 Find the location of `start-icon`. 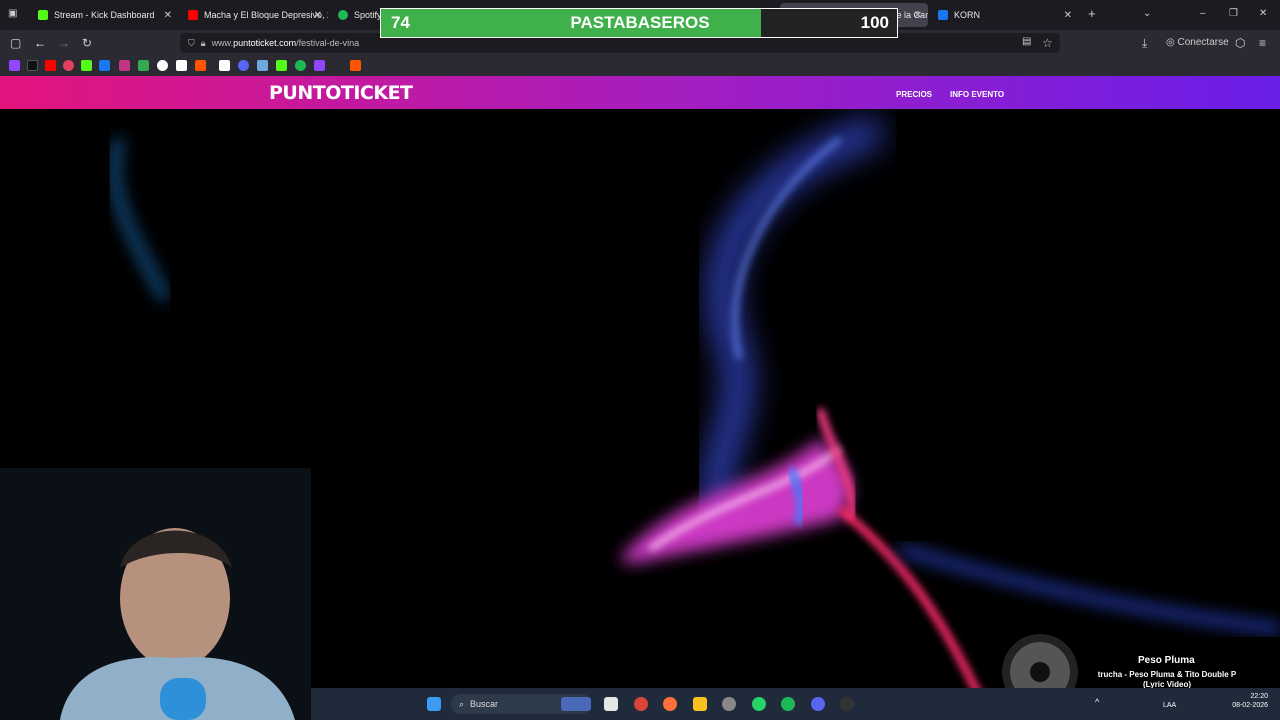

start-icon is located at coordinates (434, 704).